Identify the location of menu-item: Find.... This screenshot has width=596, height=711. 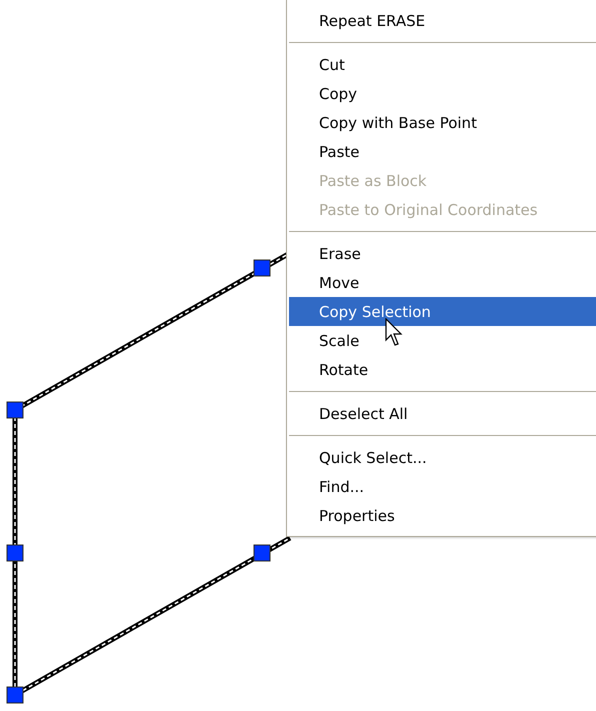
(442, 486).